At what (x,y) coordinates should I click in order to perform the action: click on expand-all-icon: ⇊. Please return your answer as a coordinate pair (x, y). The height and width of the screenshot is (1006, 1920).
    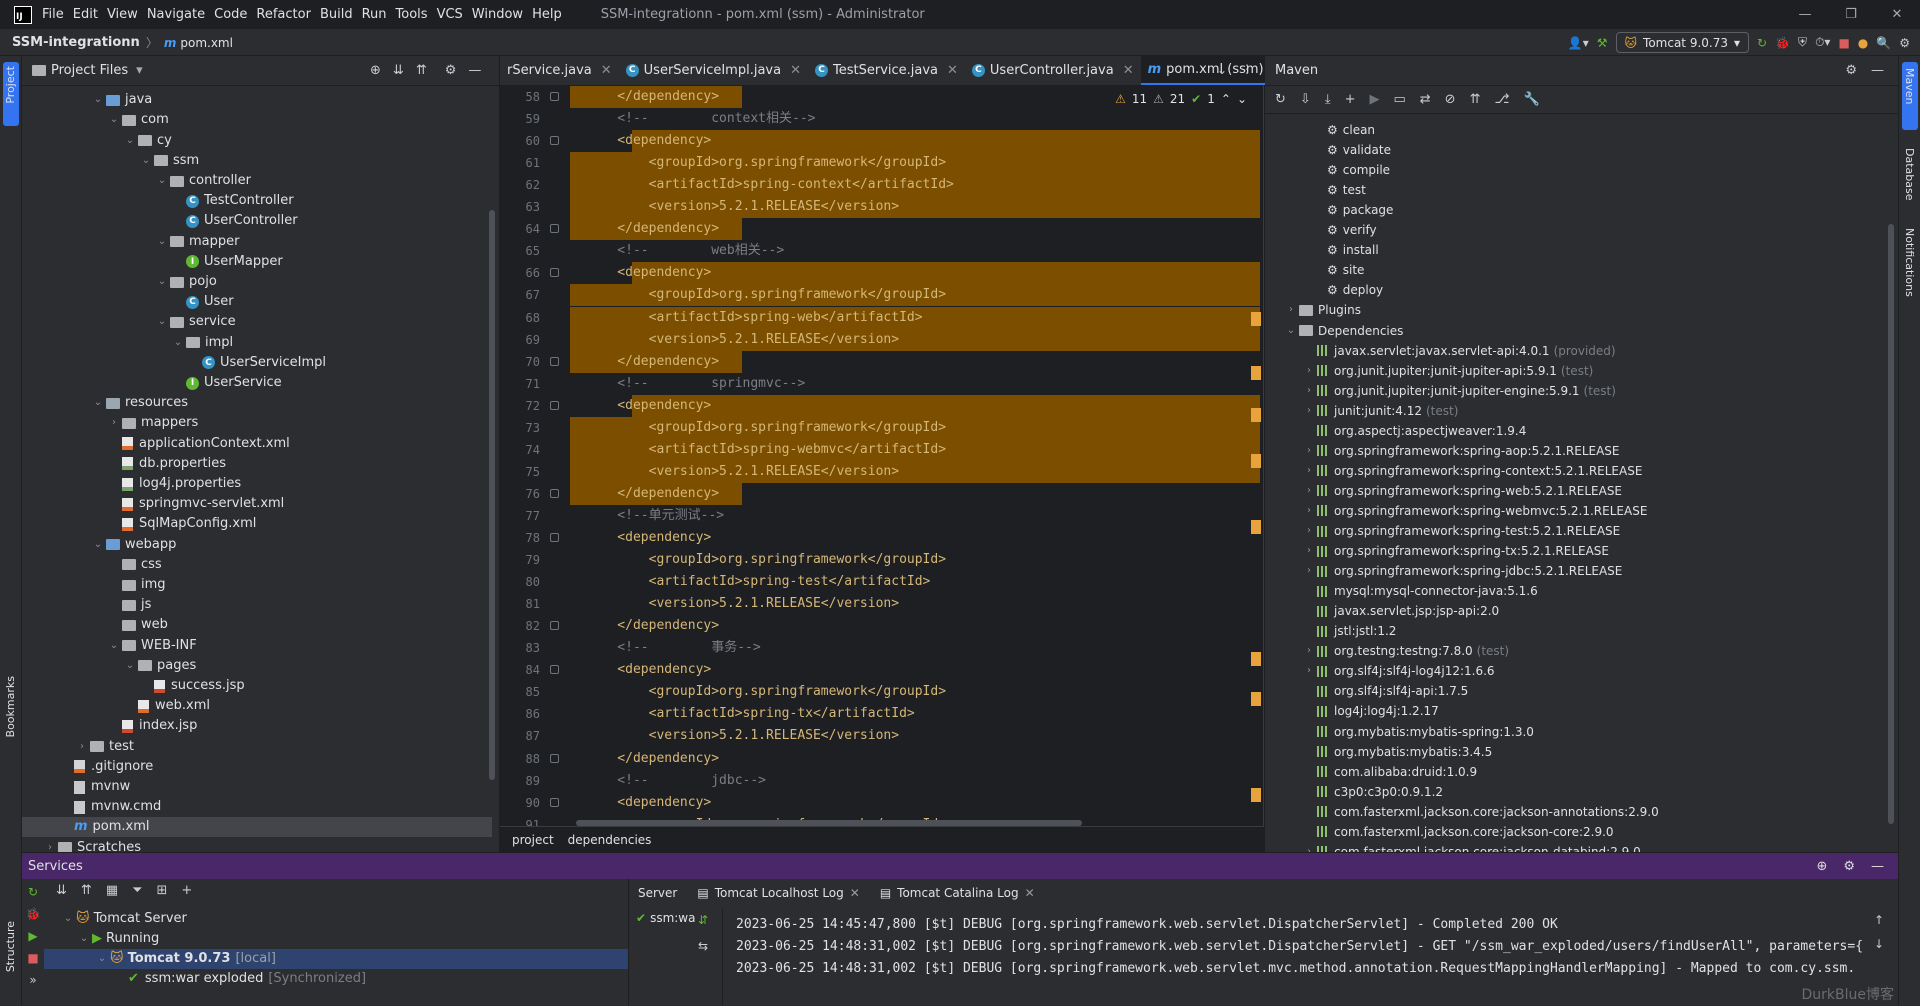
    Looking at the image, I should click on (61, 890).